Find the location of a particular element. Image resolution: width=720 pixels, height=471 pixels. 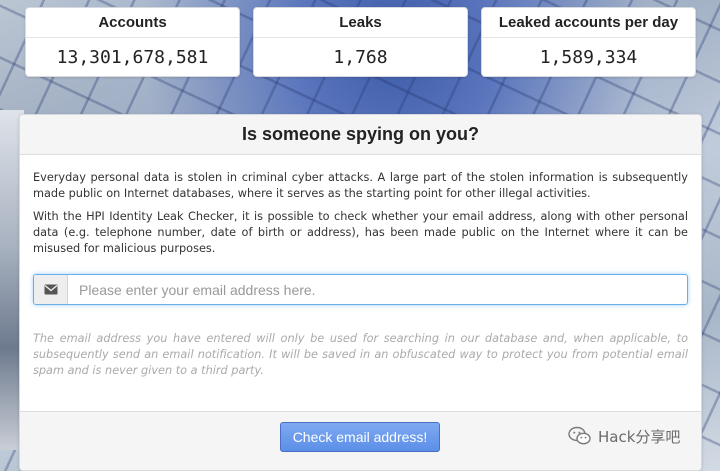

stat-label: Leaks is located at coordinates (360, 23).